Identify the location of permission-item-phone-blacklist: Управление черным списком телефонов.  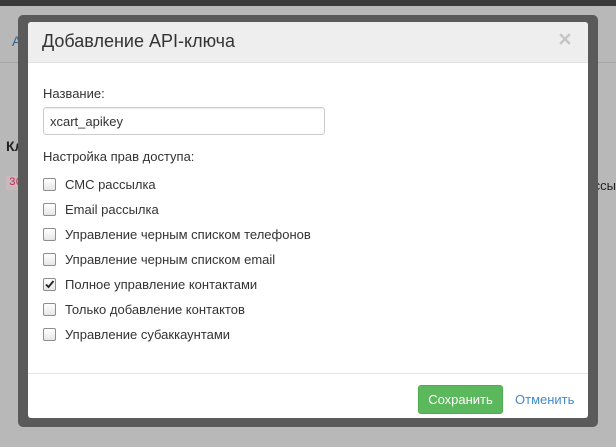
(177, 234).